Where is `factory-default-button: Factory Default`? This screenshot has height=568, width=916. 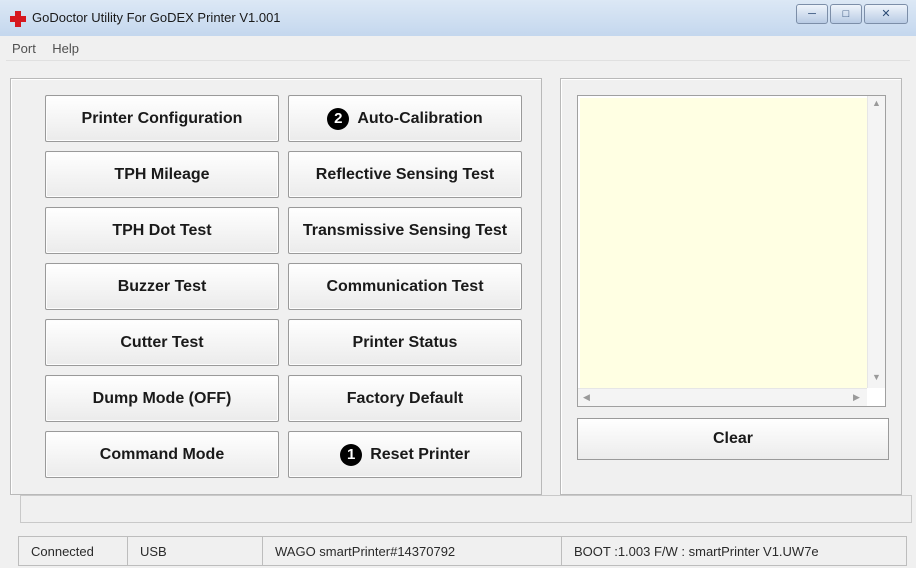 factory-default-button: Factory Default is located at coordinates (405, 398).